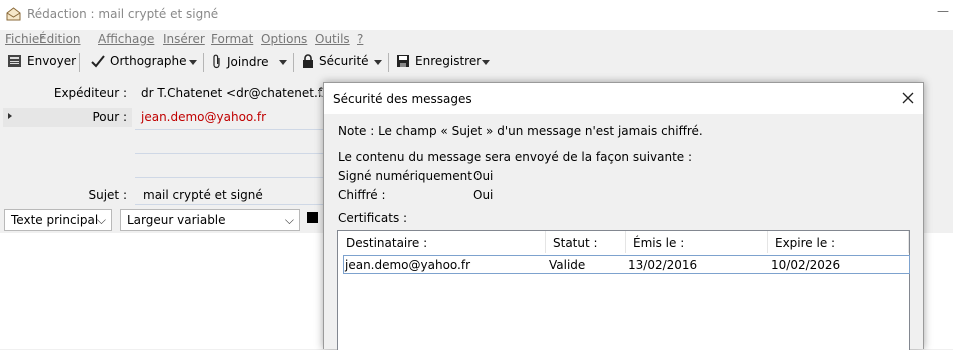 The width and height of the screenshot is (953, 350). I want to click on compose-window-icon, so click(13, 14).